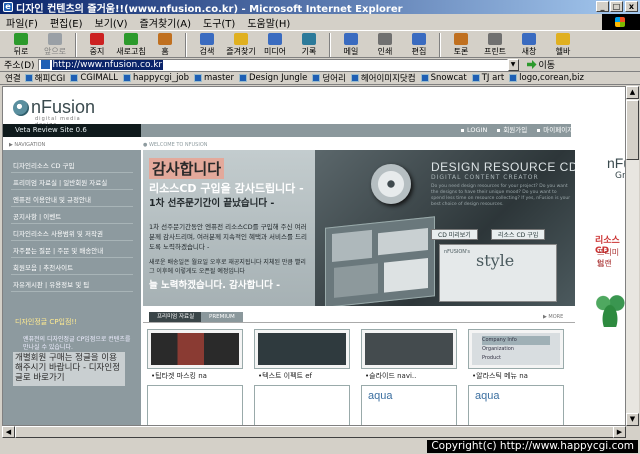 This screenshot has width=640, height=454. I want to click on toolbar-button-6: 즐겨찾기, so click(241, 44).